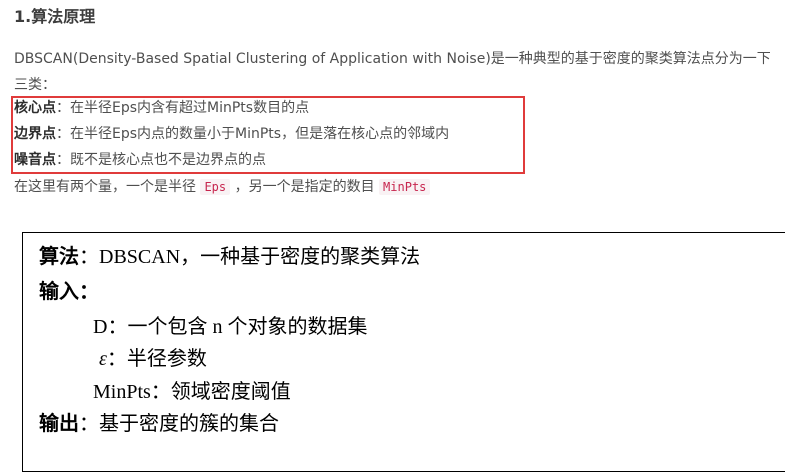  I want to click on epsilon-symbol: ε, so click(103, 359).